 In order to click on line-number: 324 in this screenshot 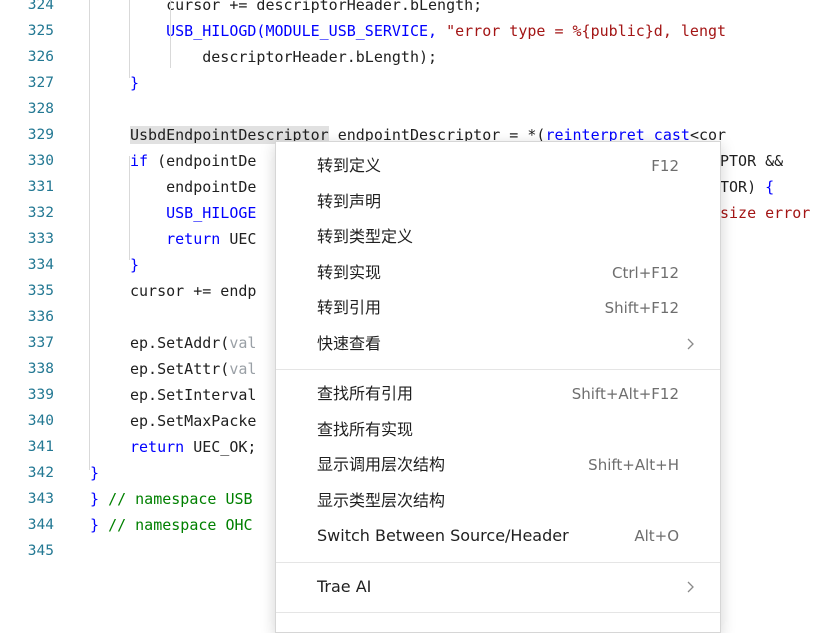, I will do `click(40, 6)`.